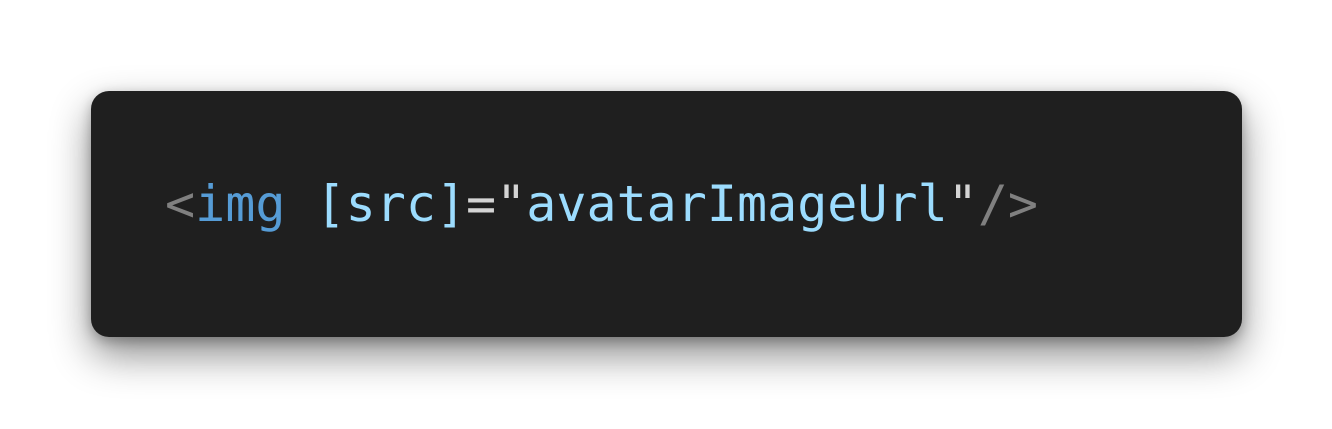  I want to click on tag-open-bracket: <, so click(180, 204).